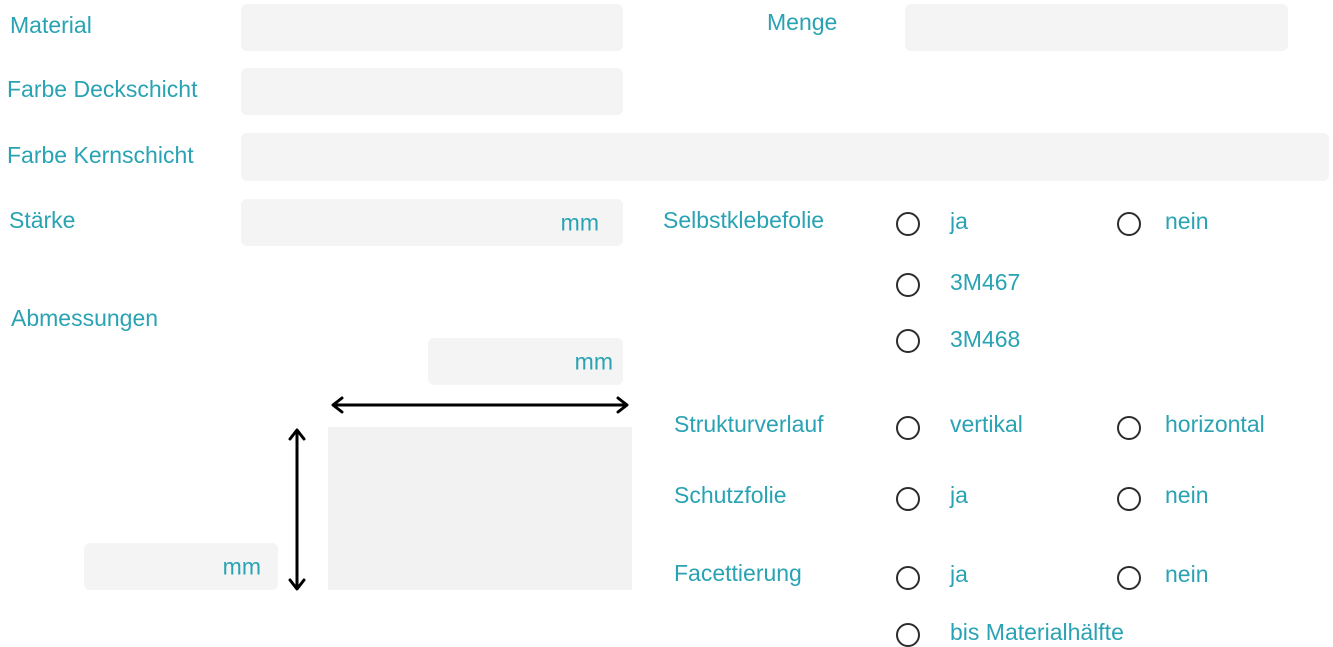 This screenshot has height=647, width=1333. What do you see at coordinates (102, 89) in the screenshot?
I see `farbe-deckschicht-label: Farbe Deckschicht` at bounding box center [102, 89].